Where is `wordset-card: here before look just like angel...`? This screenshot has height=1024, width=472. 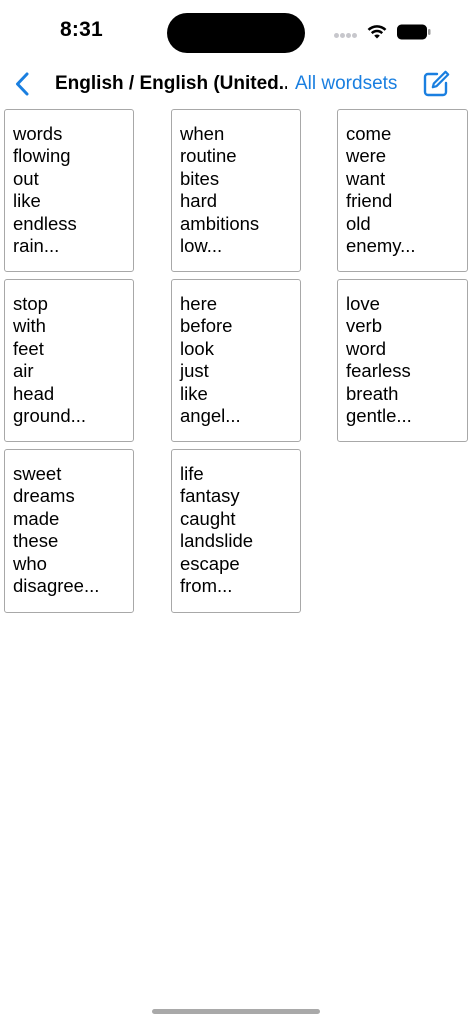
wordset-card: here before look just like angel... is located at coordinates (236, 360).